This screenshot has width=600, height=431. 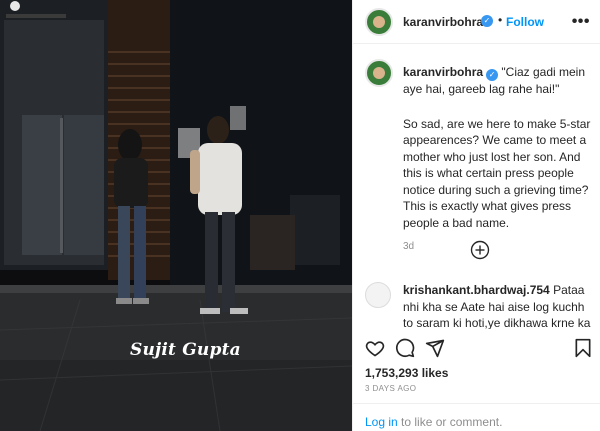 I want to click on like-count: 1,753,293 likes, so click(x=406, y=373).